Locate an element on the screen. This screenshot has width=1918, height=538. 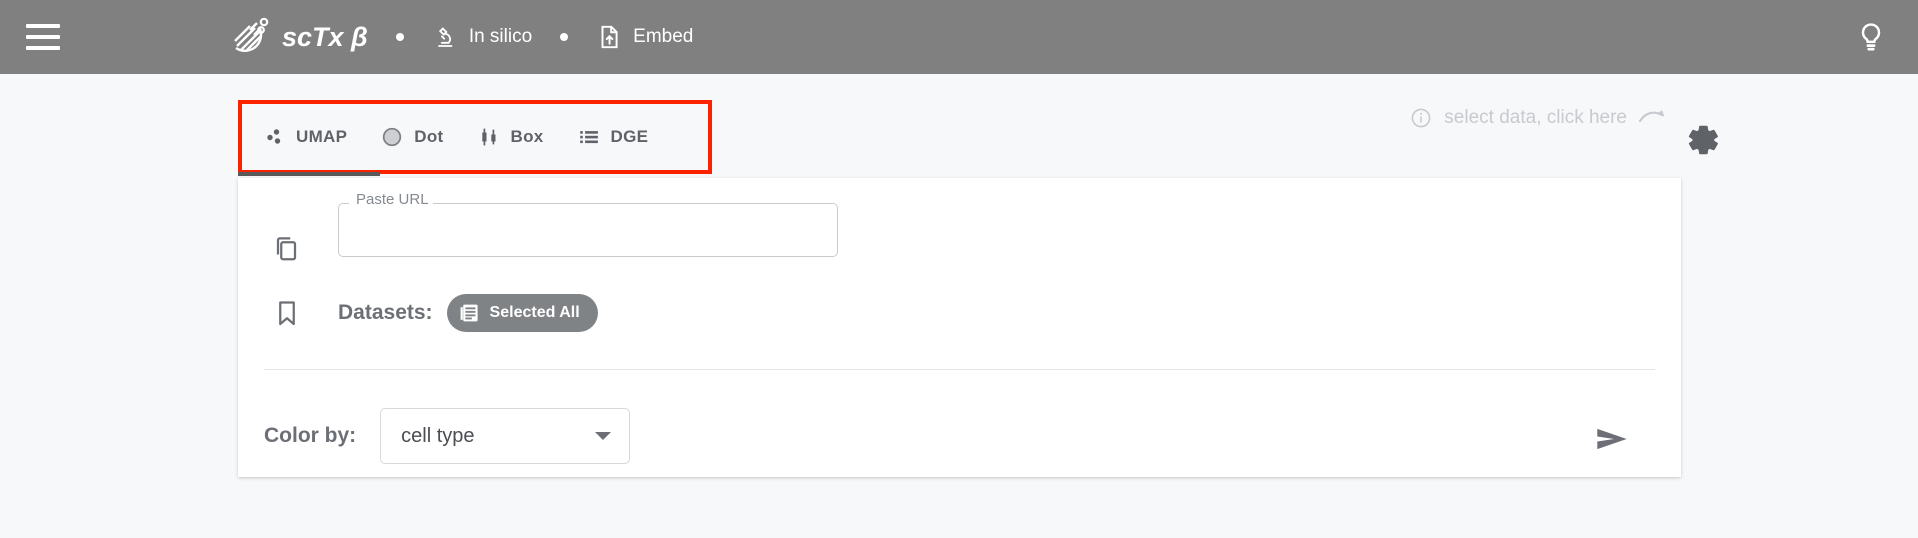
tab-box: Box is located at coordinates (510, 137).